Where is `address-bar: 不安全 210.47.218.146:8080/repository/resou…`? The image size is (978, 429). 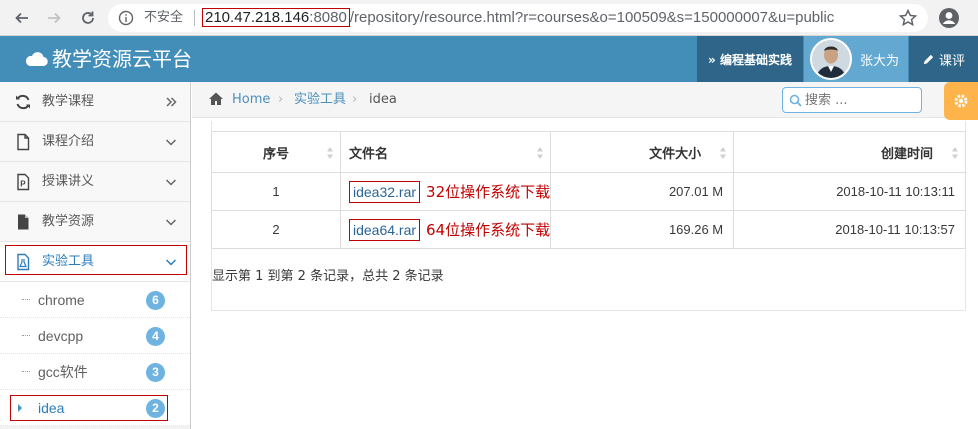
address-bar: 不安全 210.47.218.146:8080/repository/resou… is located at coordinates (518, 18).